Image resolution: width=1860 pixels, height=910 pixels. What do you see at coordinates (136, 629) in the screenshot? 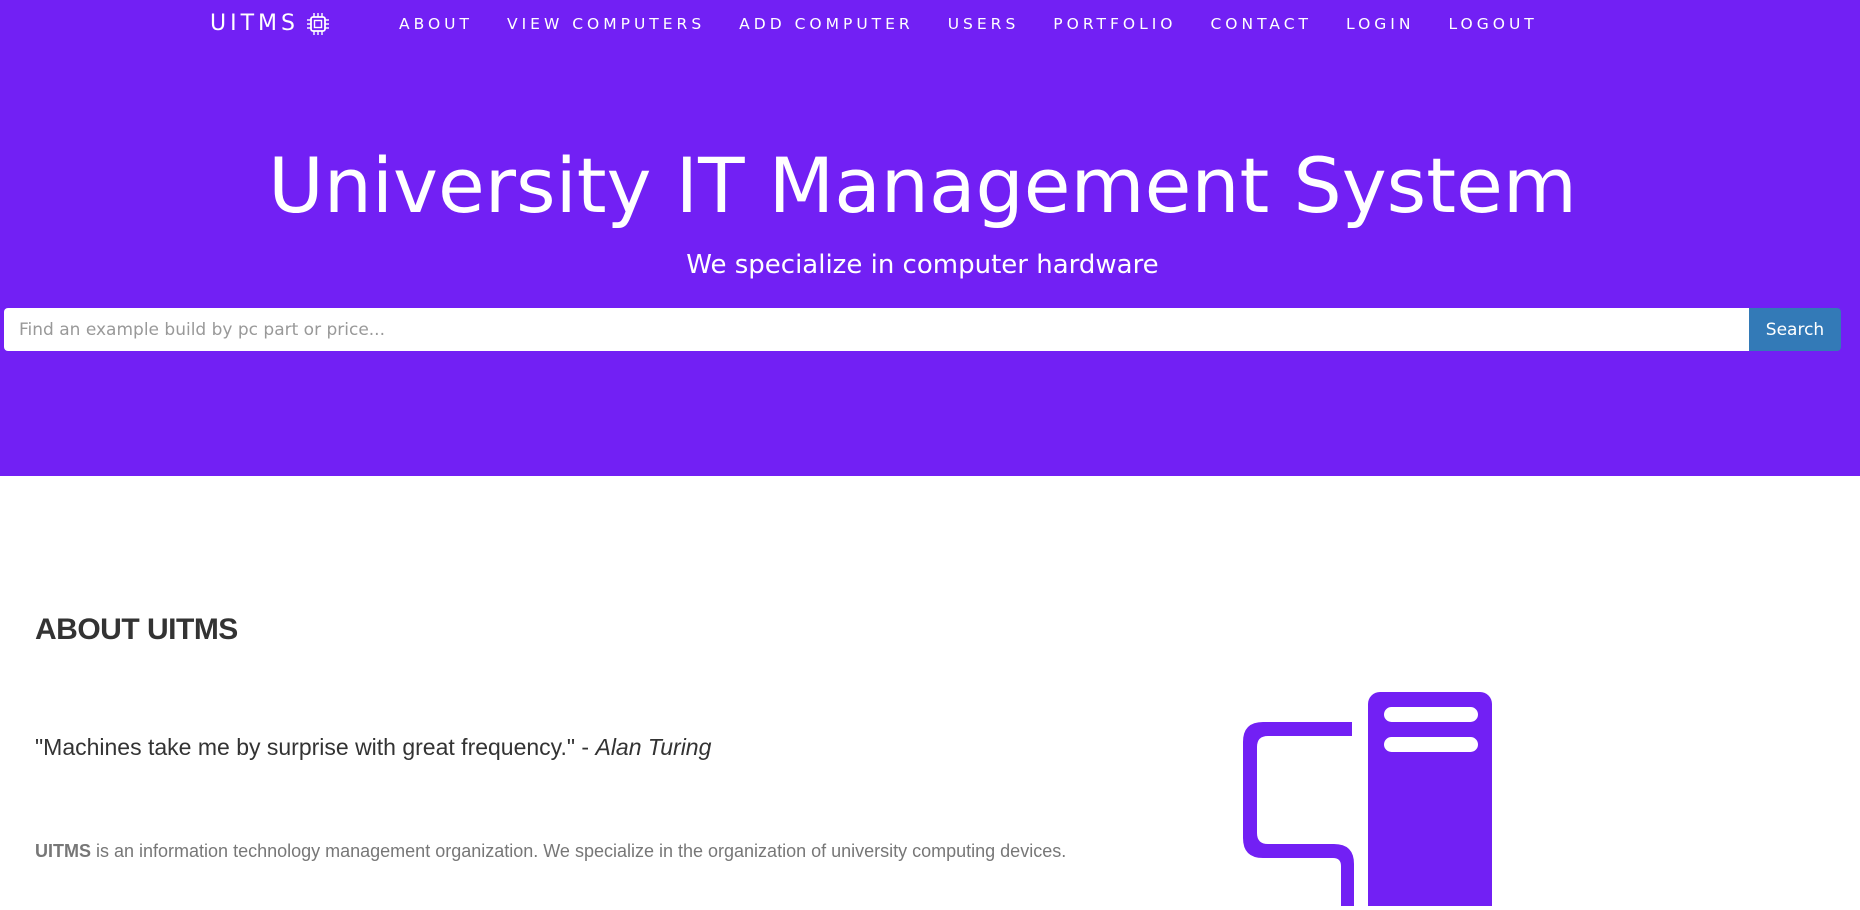
I see `about-heading: ABOUT UITMS` at bounding box center [136, 629].